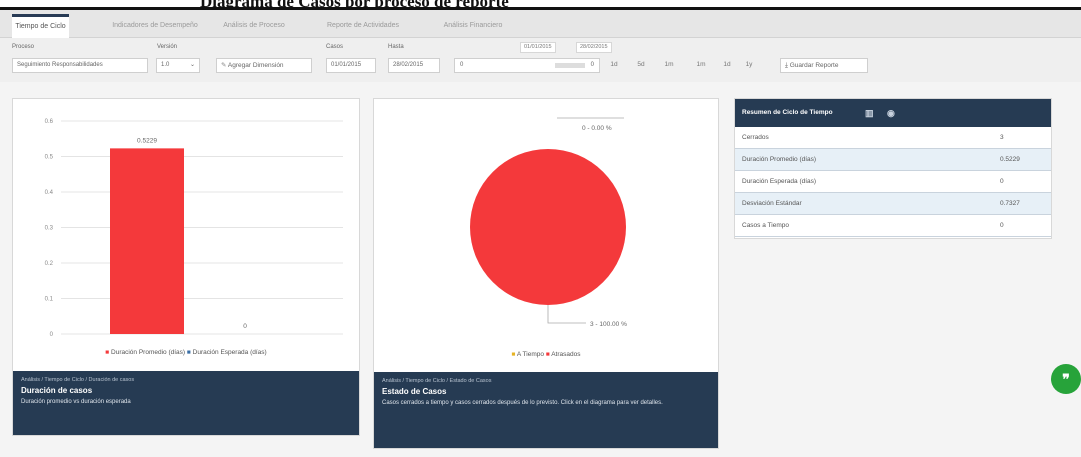 This screenshot has height=457, width=1081. I want to click on tab-reporte-actividades: Reporte de Actividades, so click(363, 26).